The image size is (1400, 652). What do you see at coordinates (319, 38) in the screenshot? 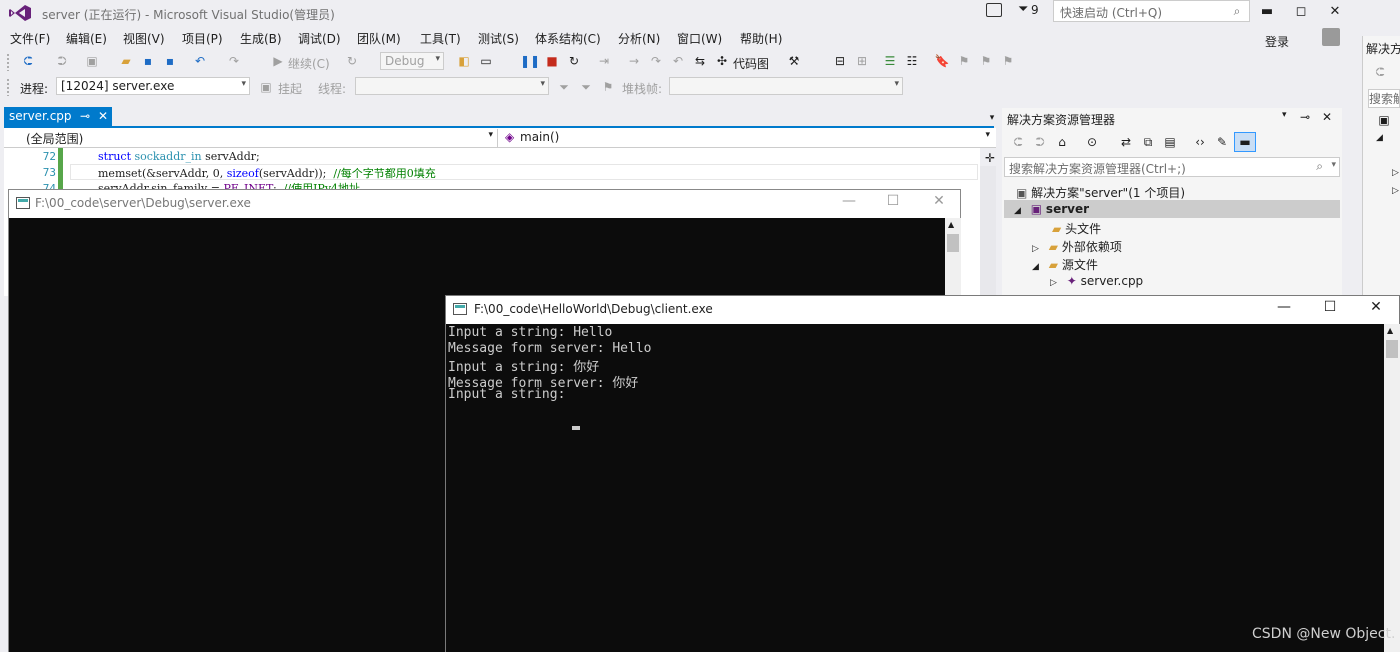
I see `menu-item: 调试(D)` at bounding box center [319, 38].